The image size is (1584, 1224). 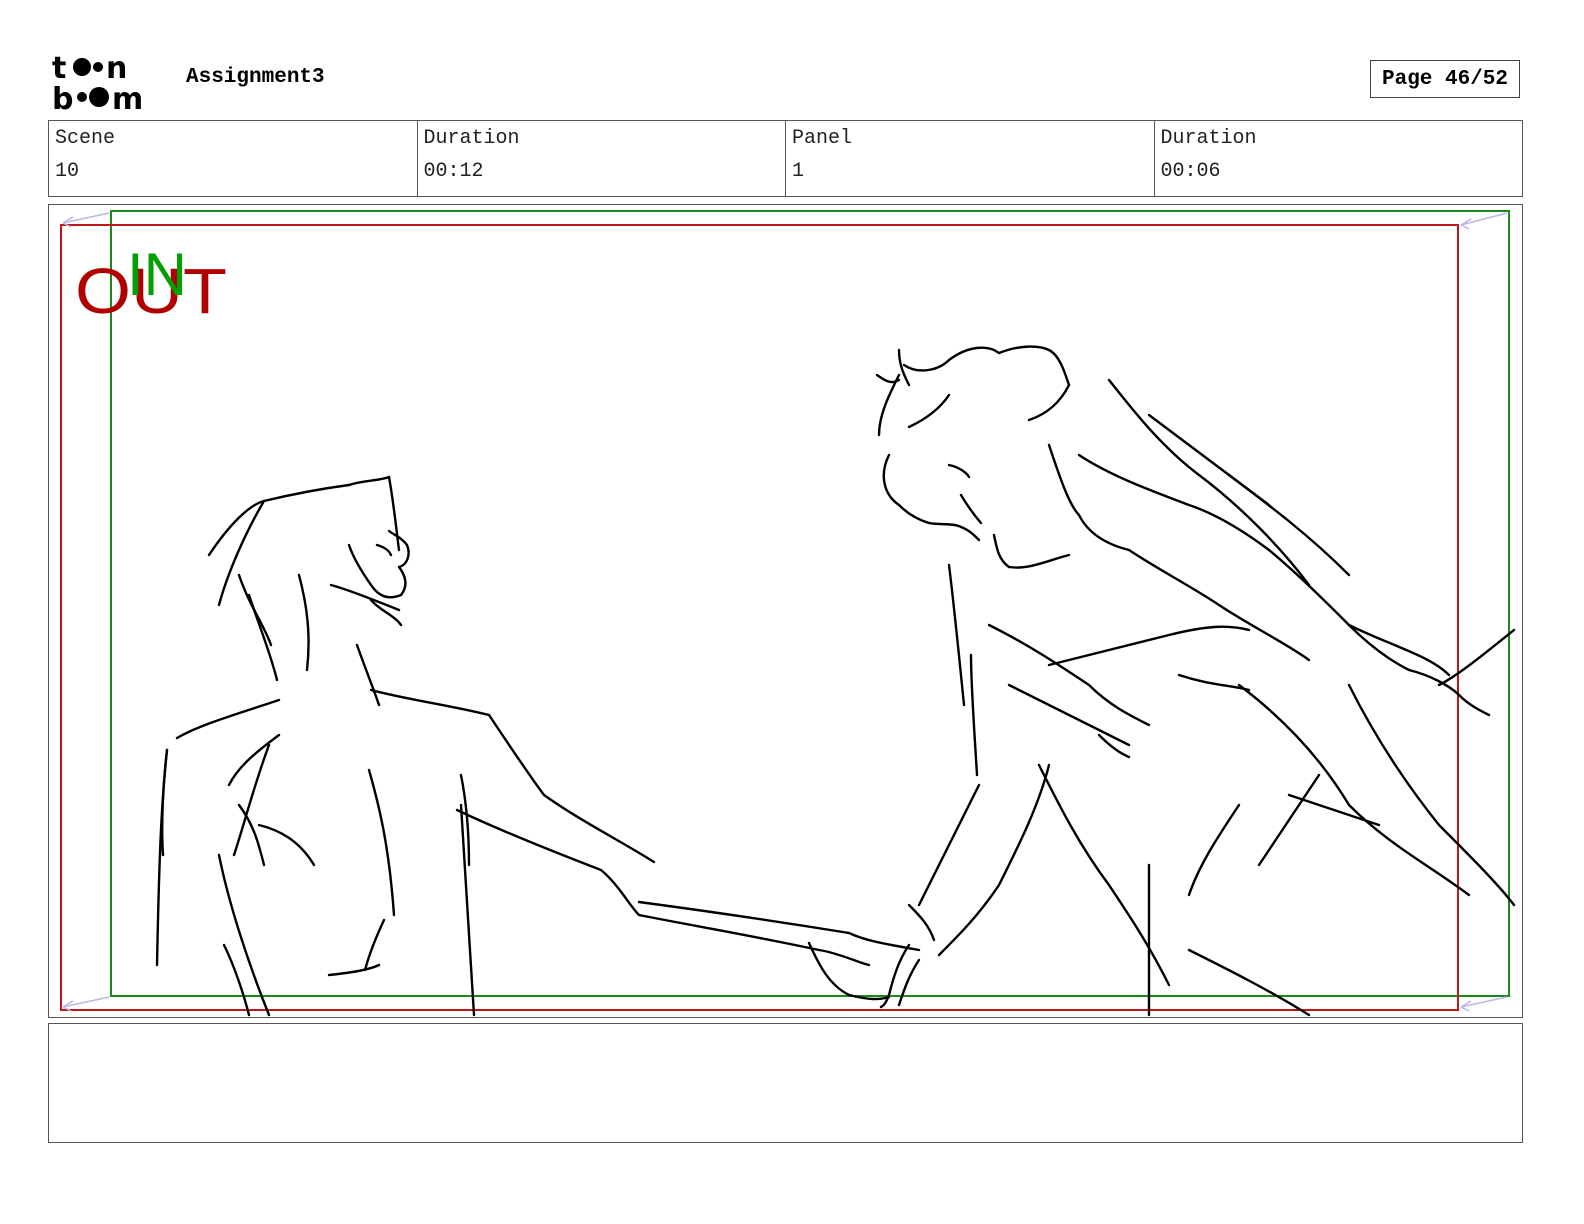 What do you see at coordinates (453, 171) in the screenshot?
I see `scene-duration-value: 00:12` at bounding box center [453, 171].